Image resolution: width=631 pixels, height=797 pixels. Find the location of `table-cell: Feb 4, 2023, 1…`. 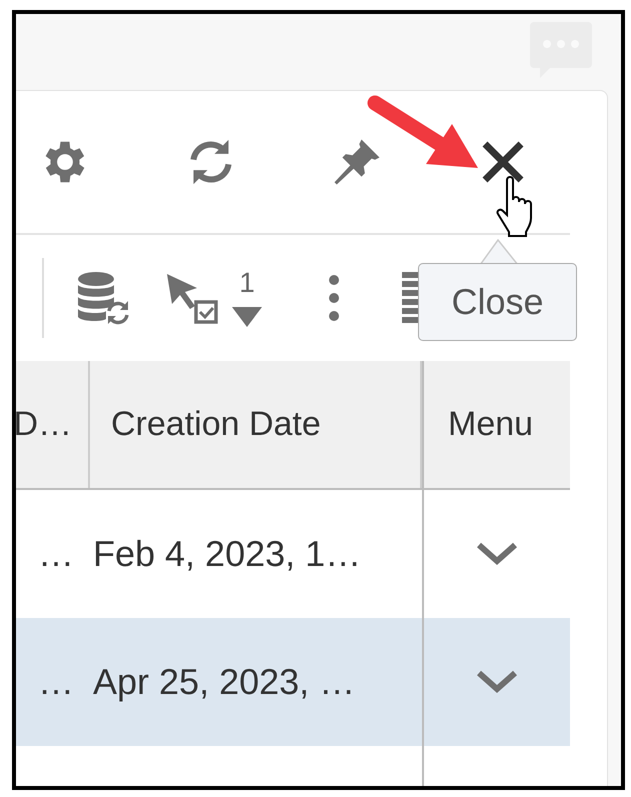

table-cell: Feb 4, 2023, 1… is located at coordinates (227, 554).